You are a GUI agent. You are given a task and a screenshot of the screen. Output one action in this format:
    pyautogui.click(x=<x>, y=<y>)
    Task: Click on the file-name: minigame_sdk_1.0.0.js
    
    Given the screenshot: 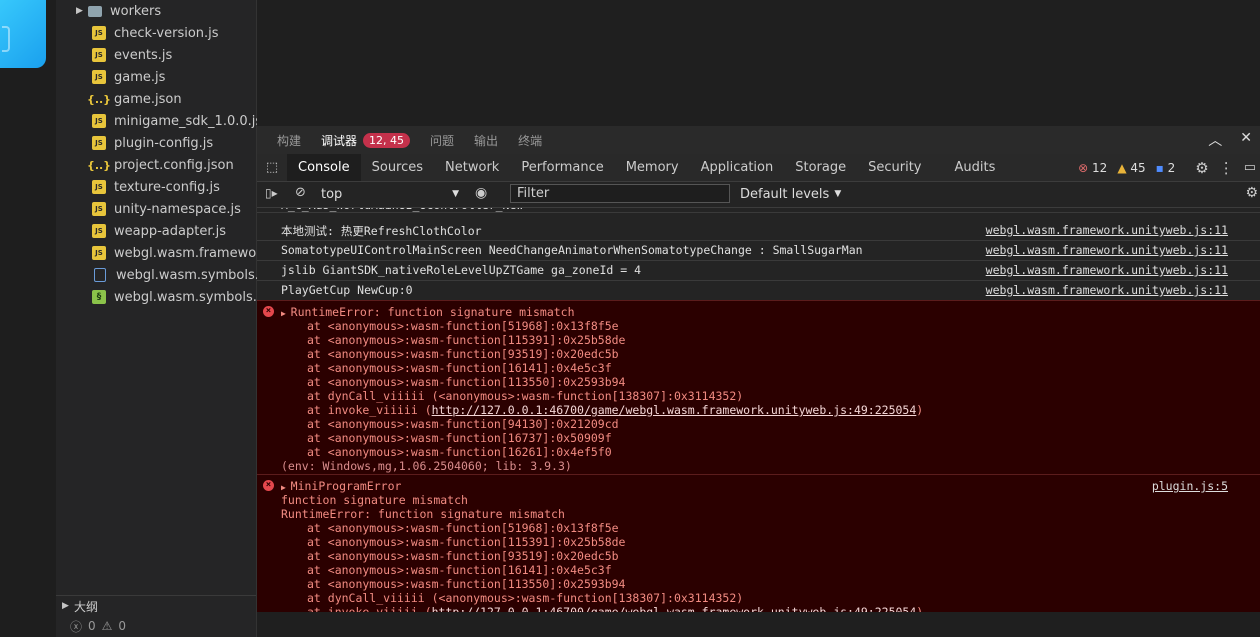 What is the action you would take?
    pyautogui.click(x=188, y=121)
    